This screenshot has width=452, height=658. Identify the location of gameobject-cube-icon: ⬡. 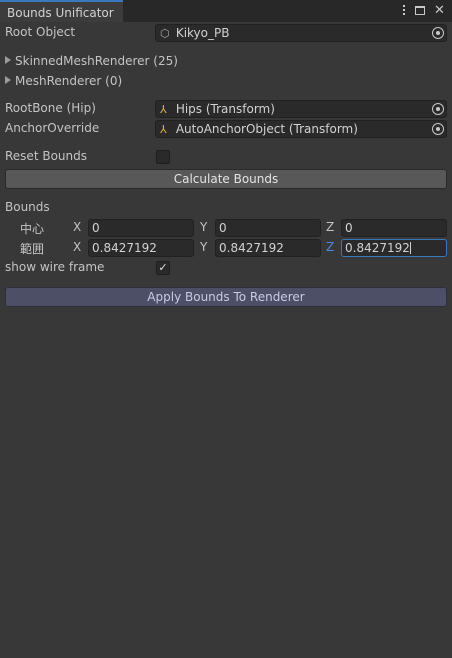
(165, 33).